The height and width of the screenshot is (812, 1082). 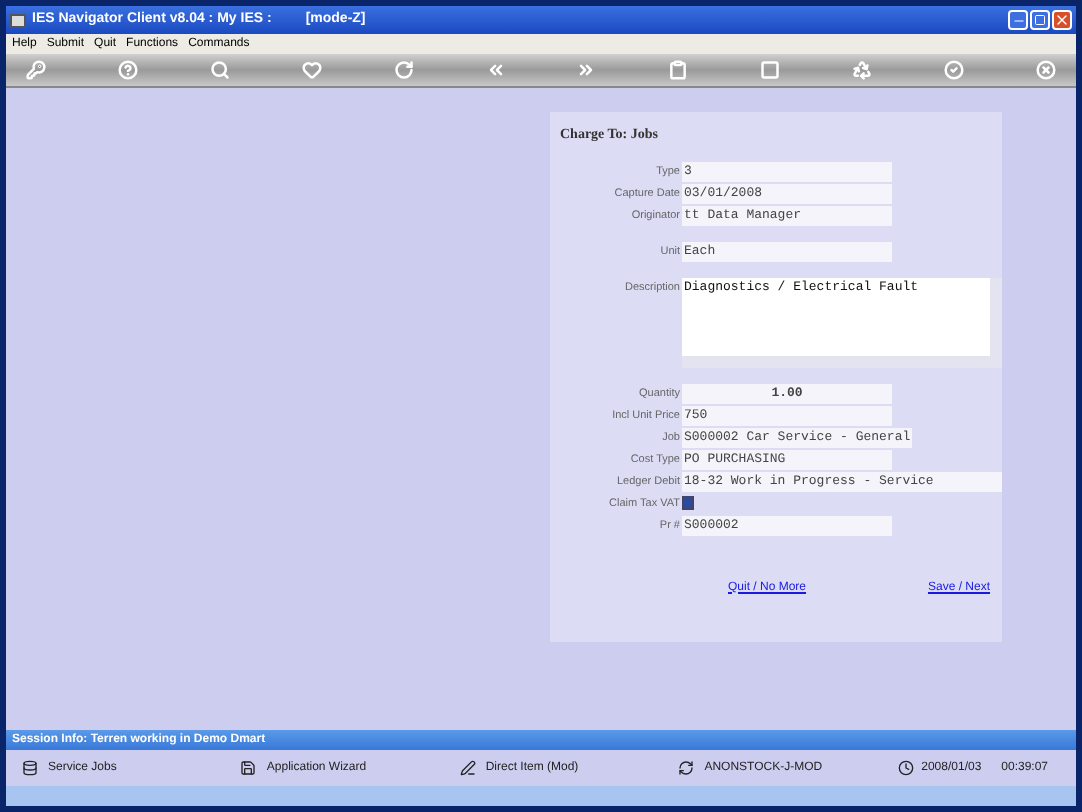 I want to click on database-icon, so click(x=30, y=768).